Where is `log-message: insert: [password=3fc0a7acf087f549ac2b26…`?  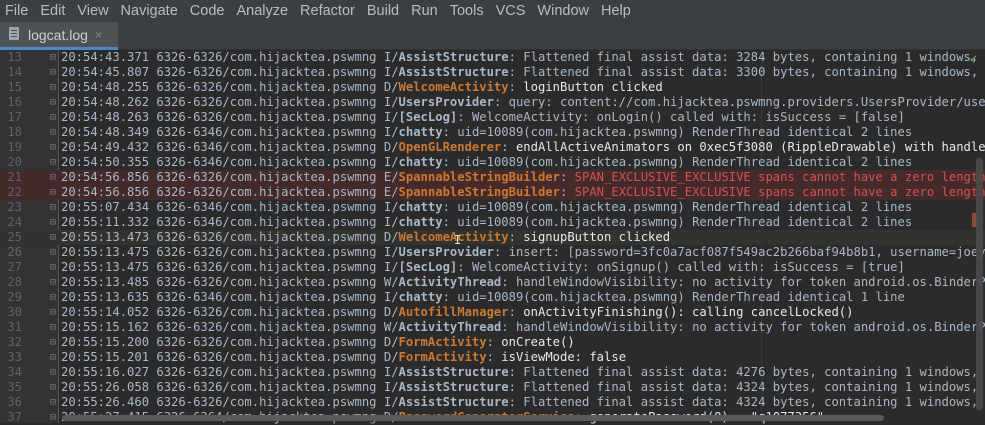
log-message: insert: [password=3fc0a7acf087f549ac2b26… is located at coordinates (746, 252).